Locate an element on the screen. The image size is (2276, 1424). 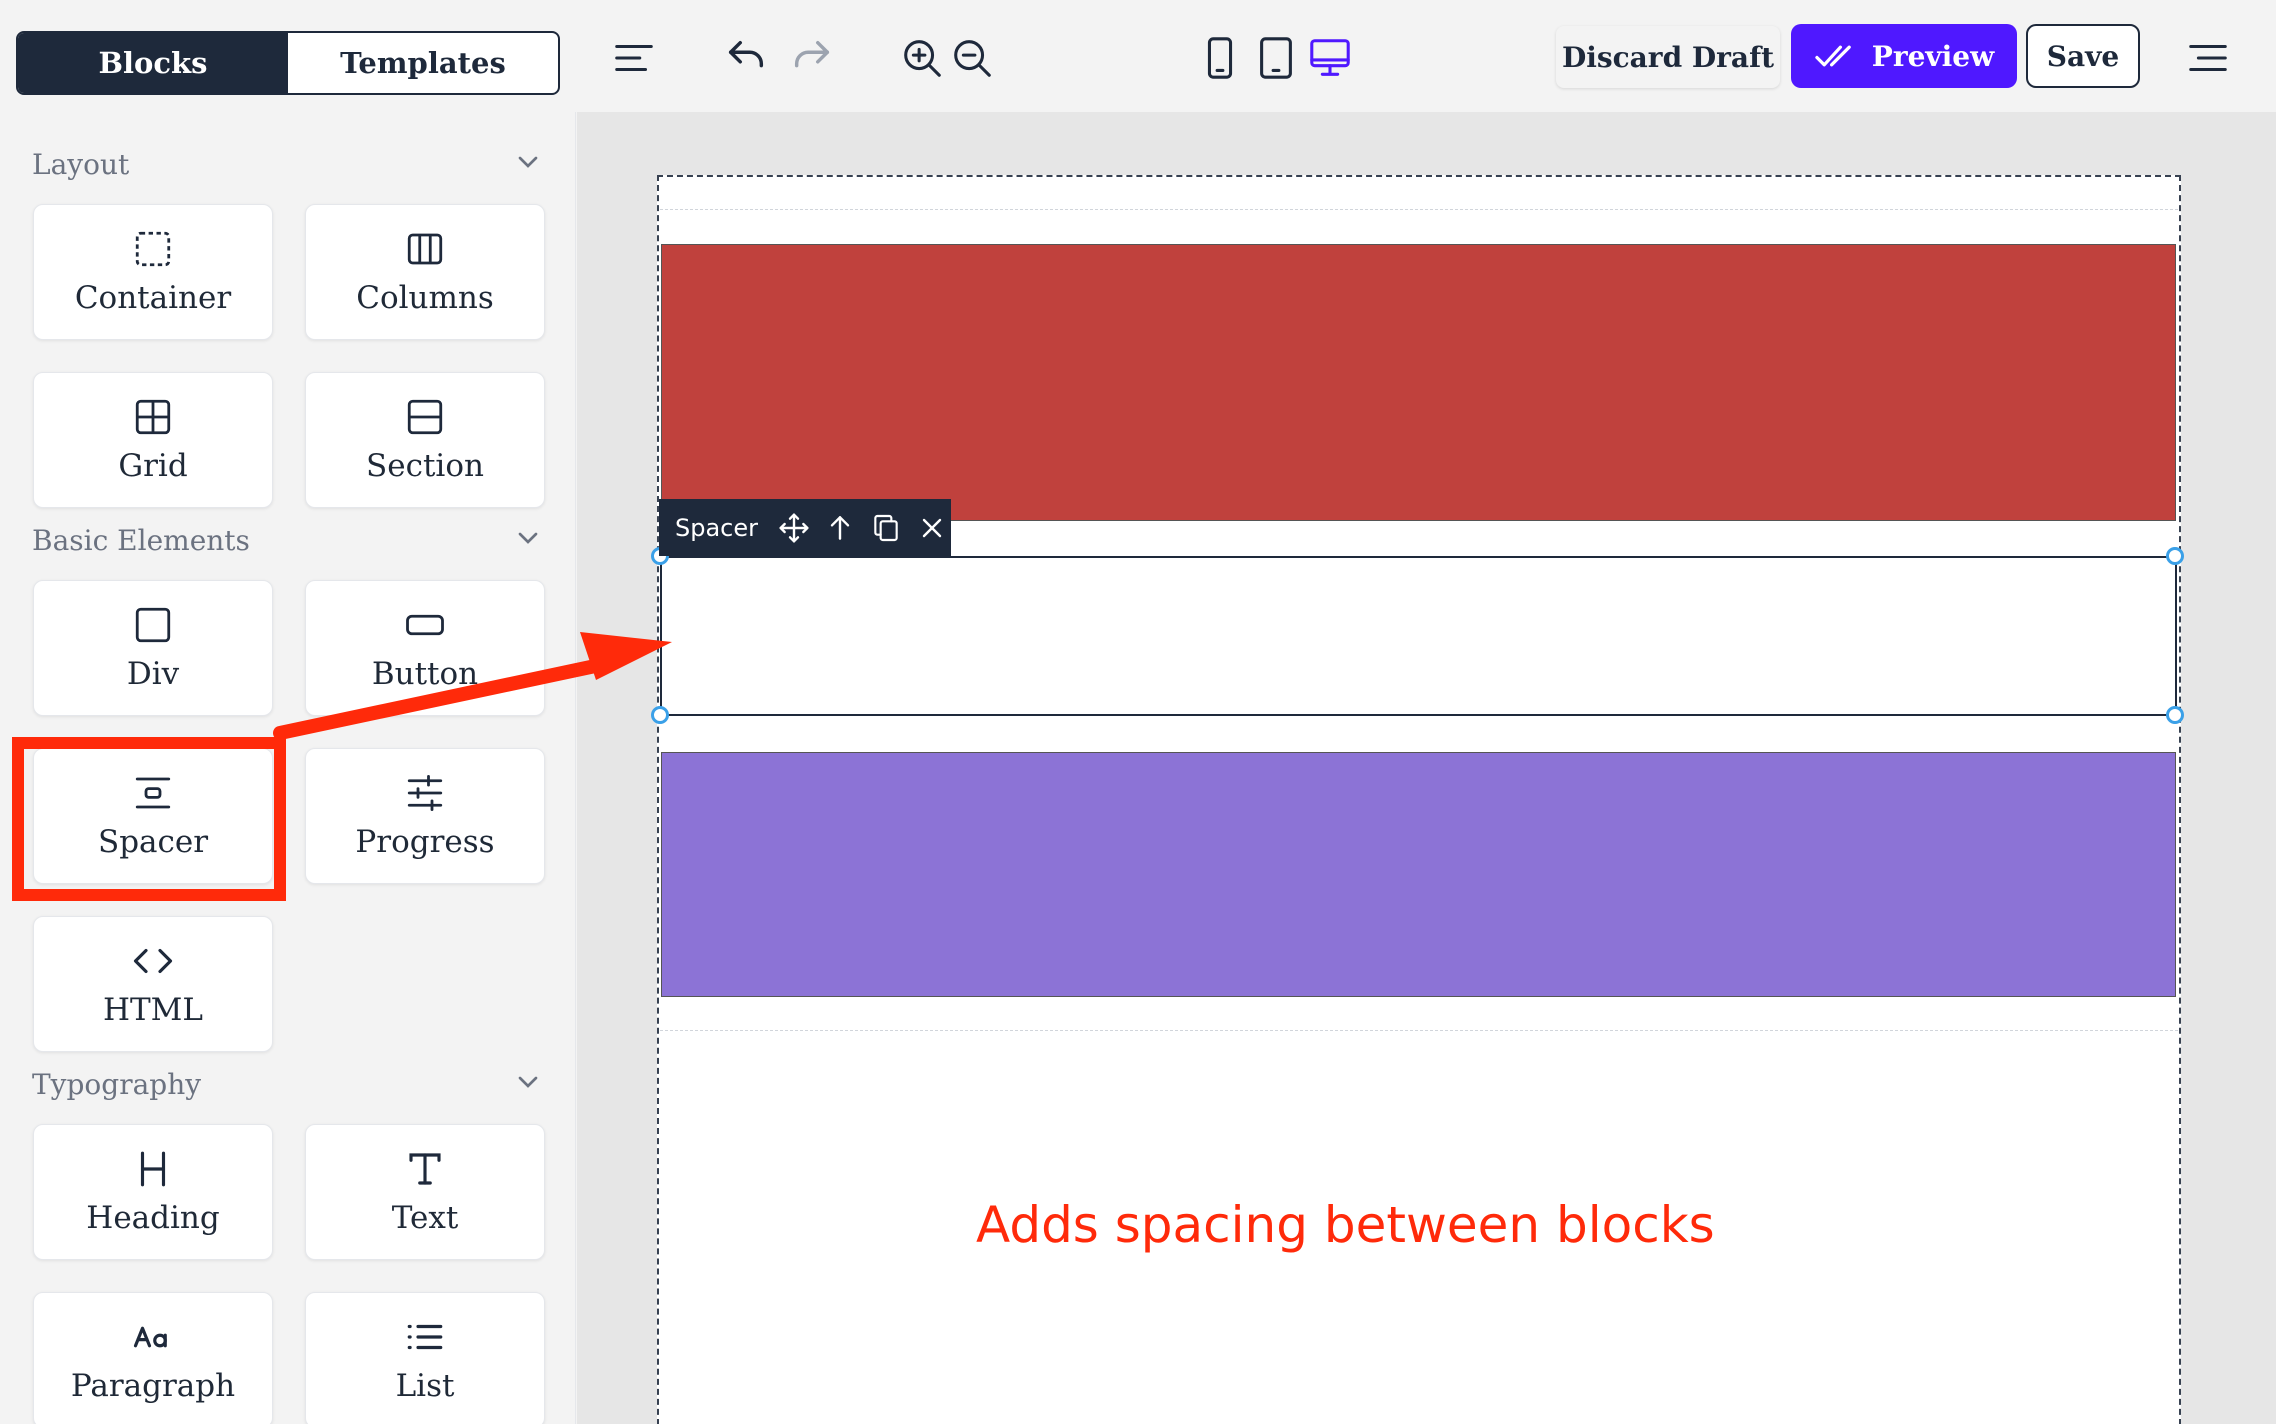
discard-draft-button: Discard Draft is located at coordinates (1668, 57).